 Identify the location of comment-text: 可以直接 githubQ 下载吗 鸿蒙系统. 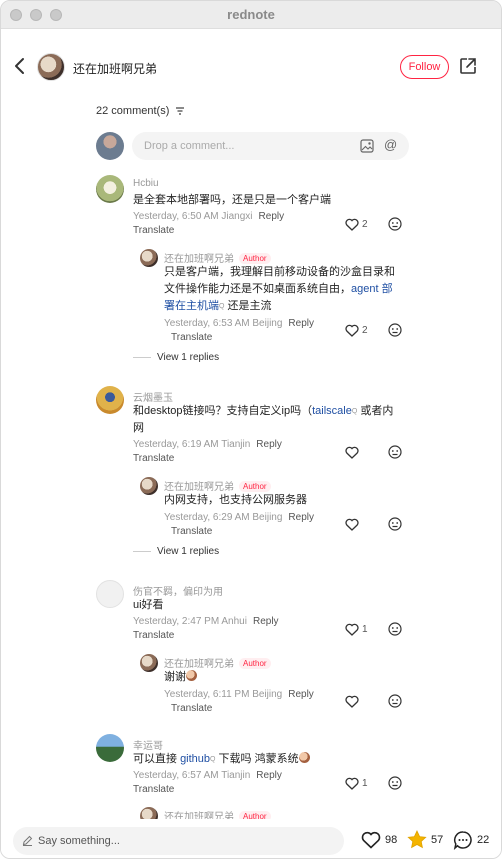
(221, 759).